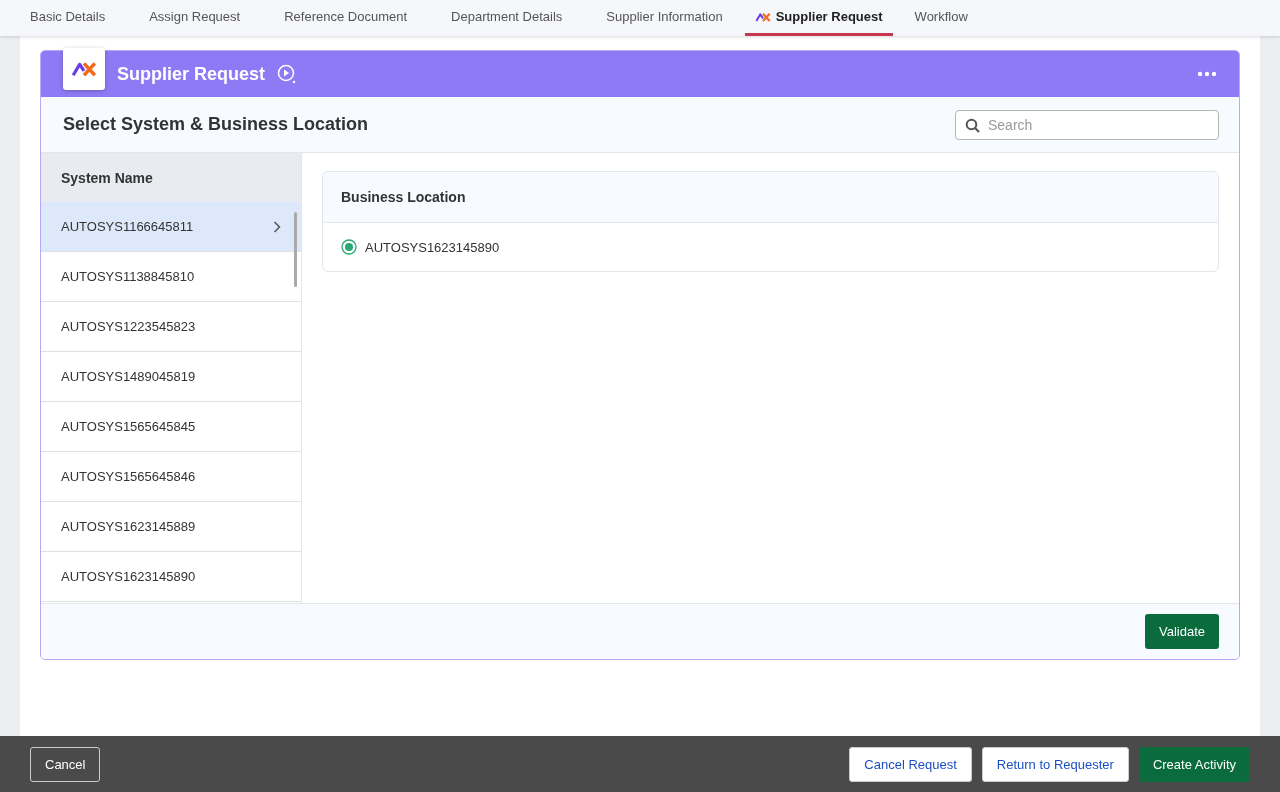 Image resolution: width=1280 pixels, height=792 pixels. Describe the element at coordinates (941, 18) in the screenshot. I see `tab: Workflow` at that location.